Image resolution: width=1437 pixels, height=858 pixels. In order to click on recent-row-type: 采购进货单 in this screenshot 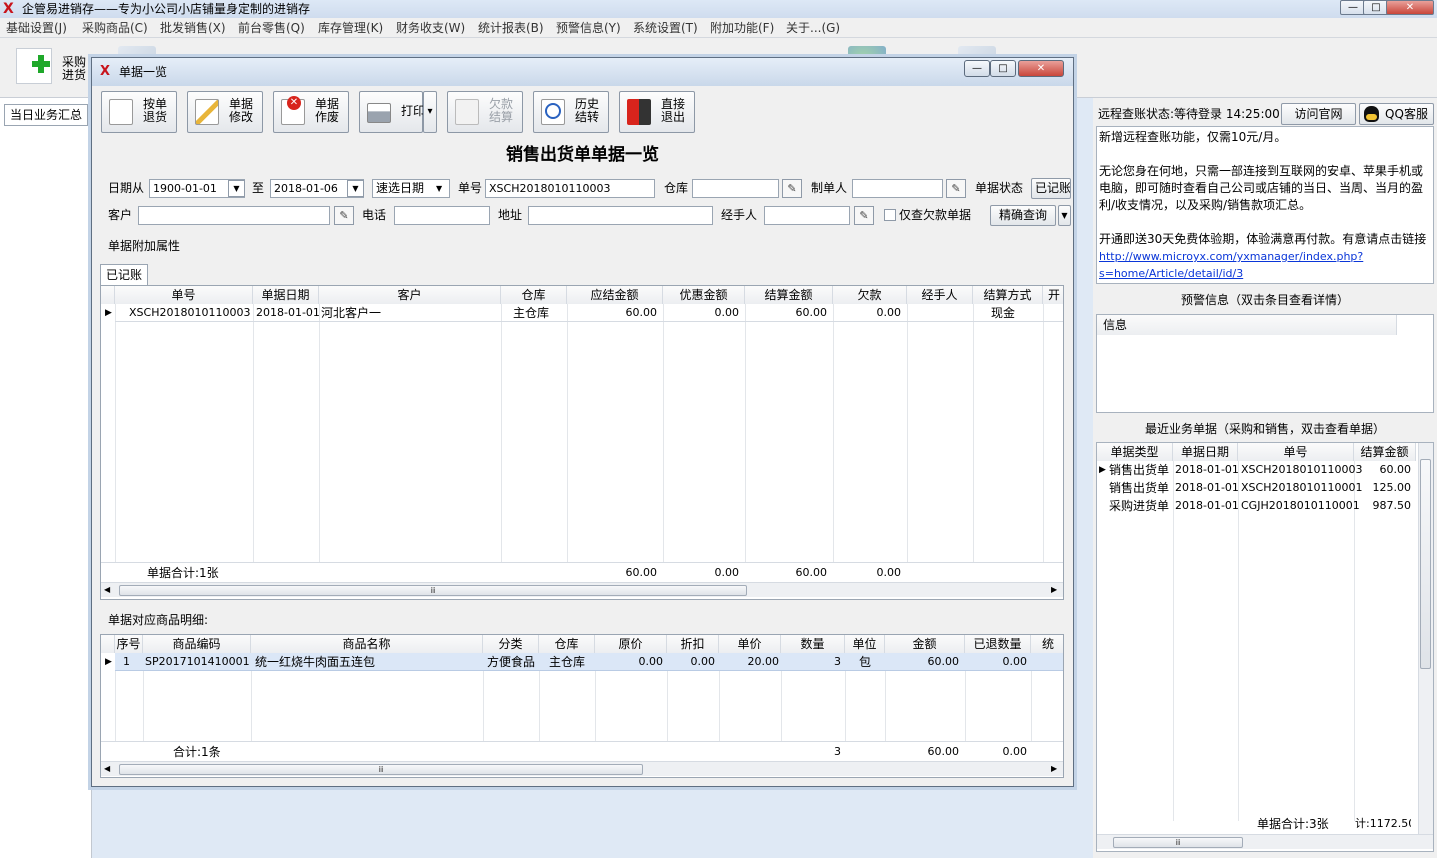, I will do `click(1139, 506)`.